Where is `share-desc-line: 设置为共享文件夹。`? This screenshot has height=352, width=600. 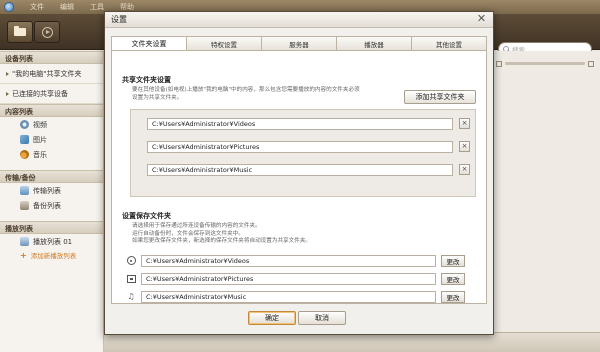 share-desc-line: 设置为共享文件夹。 is located at coordinates (157, 97).